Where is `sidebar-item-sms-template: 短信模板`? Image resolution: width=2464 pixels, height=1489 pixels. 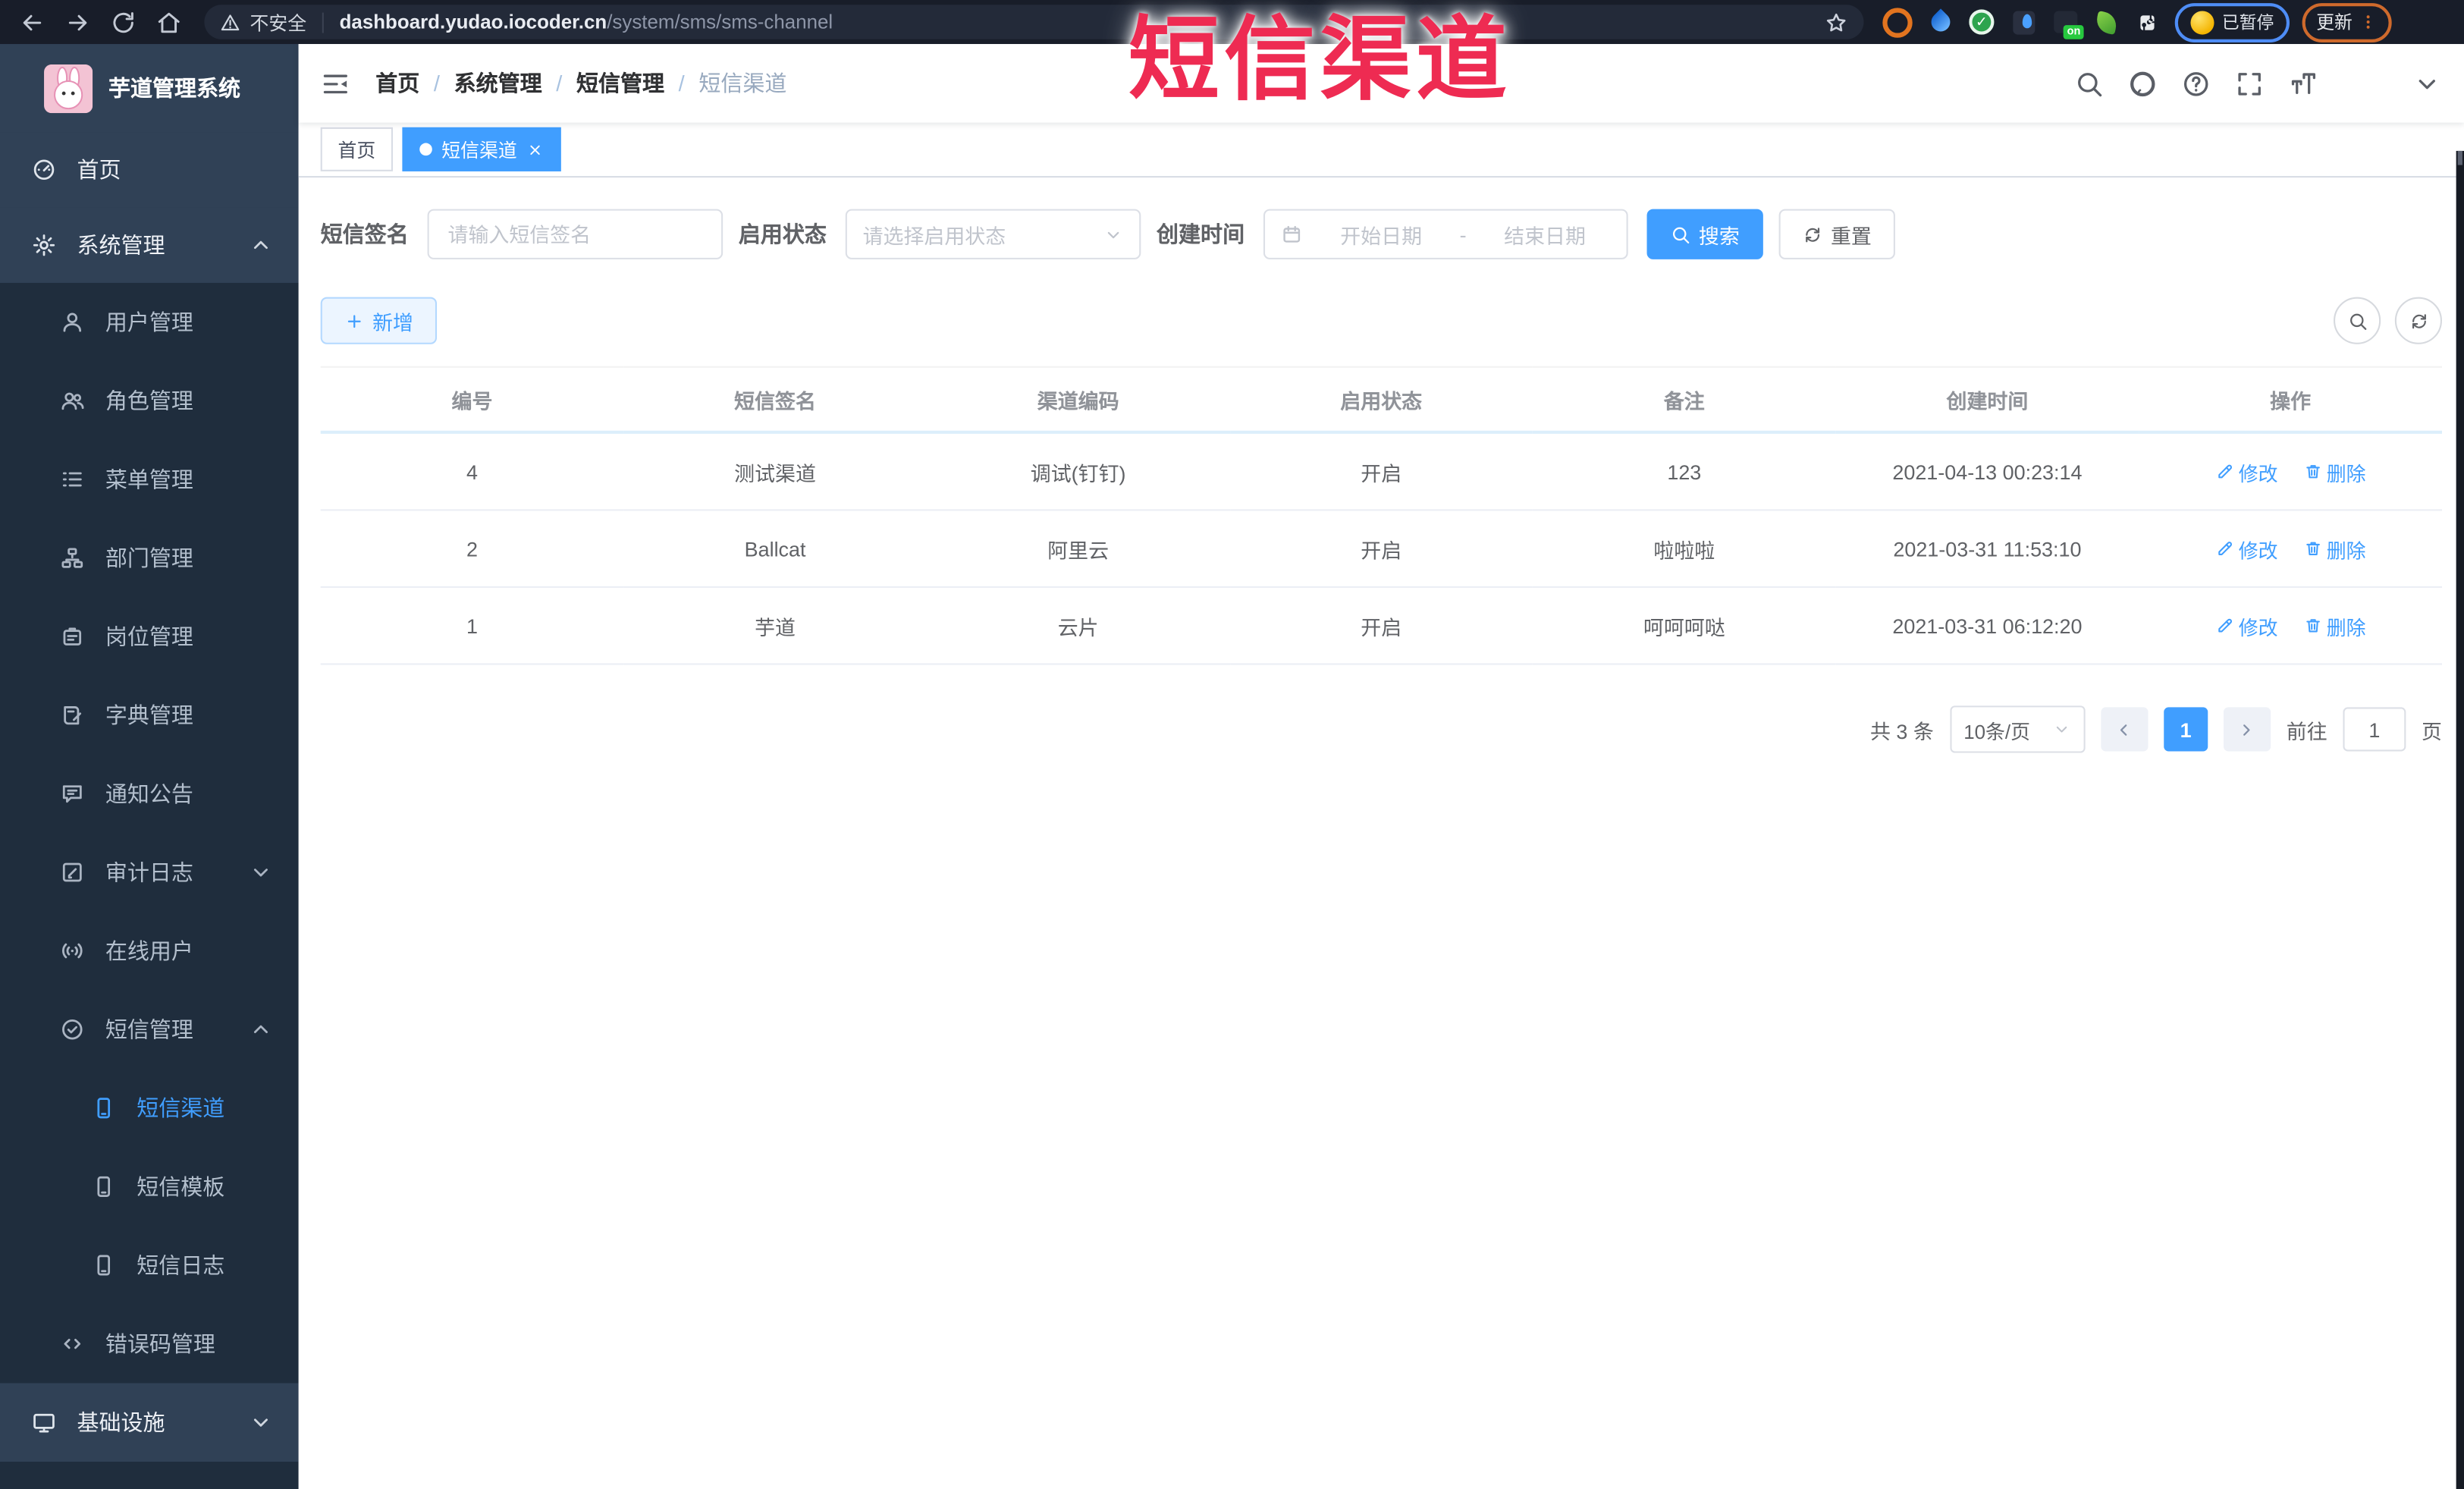 sidebar-item-sms-template: 短信模板 is located at coordinates (149, 1187).